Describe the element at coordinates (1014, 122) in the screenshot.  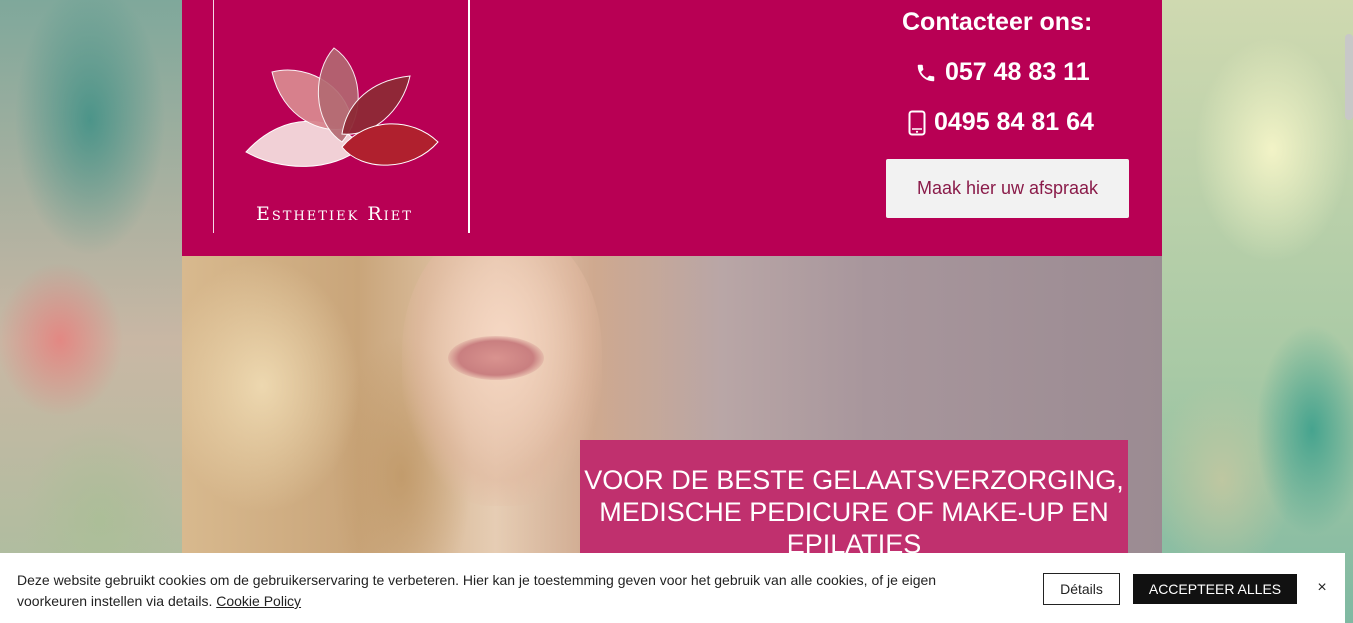
I see `phone-mobile-number: 0495 84 81 64` at that location.